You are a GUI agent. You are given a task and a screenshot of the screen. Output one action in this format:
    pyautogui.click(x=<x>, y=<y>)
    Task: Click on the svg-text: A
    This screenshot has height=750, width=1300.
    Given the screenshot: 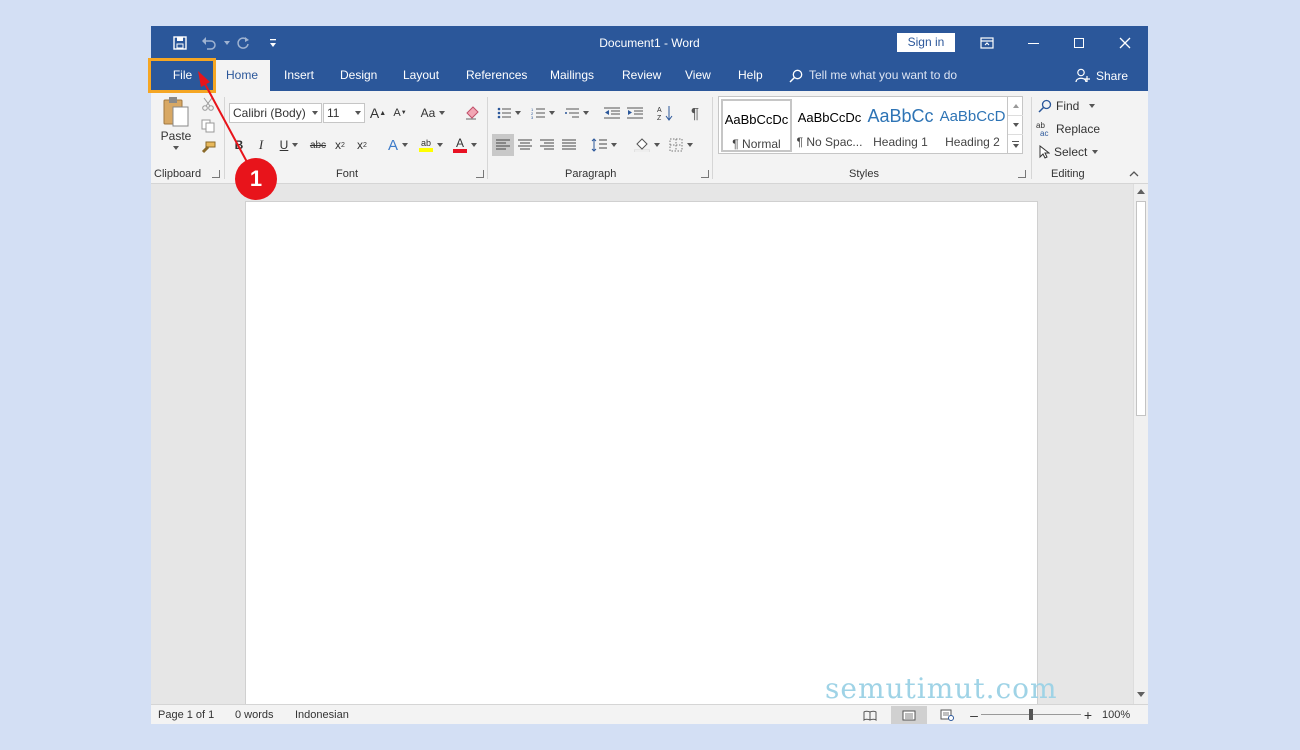 What is the action you would take?
    pyautogui.click(x=659, y=110)
    